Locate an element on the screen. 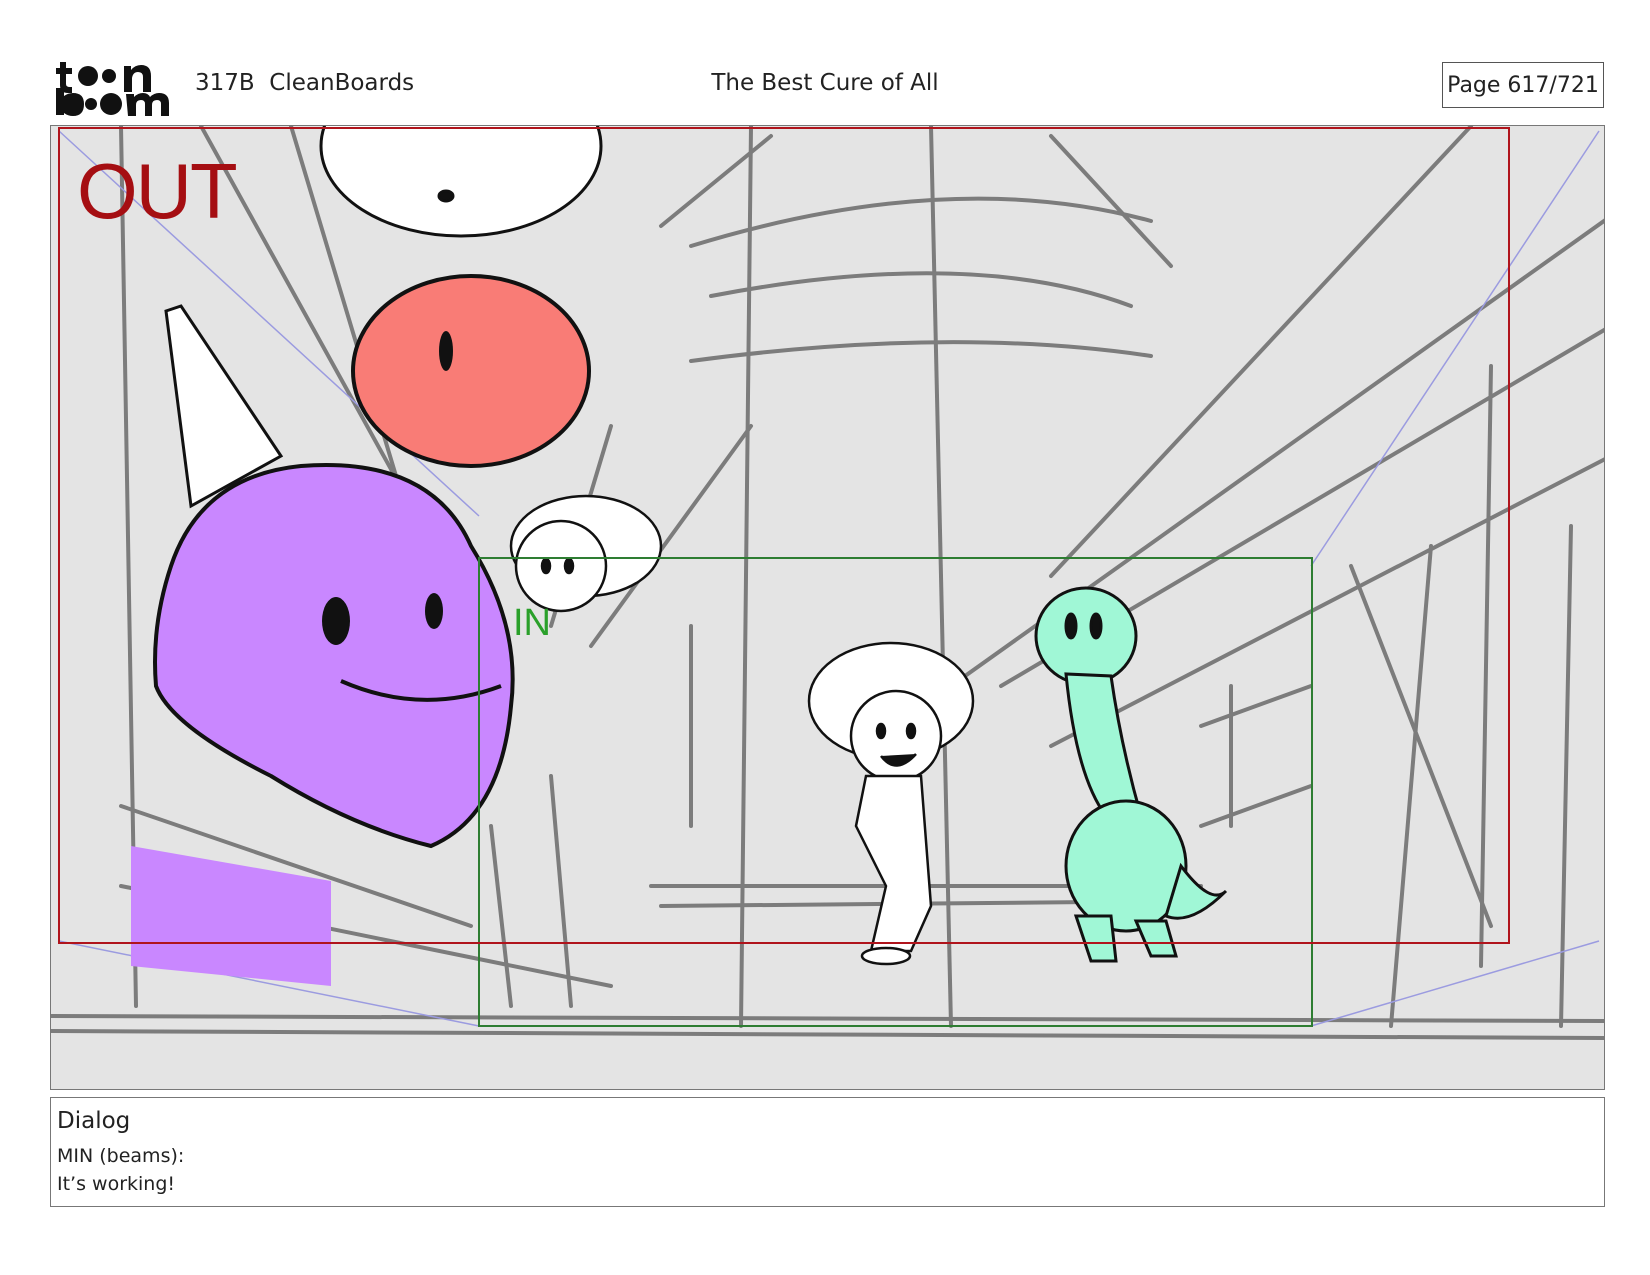 The width and height of the screenshot is (1650, 1275). page-number: Page 617/721 is located at coordinates (1523, 85).